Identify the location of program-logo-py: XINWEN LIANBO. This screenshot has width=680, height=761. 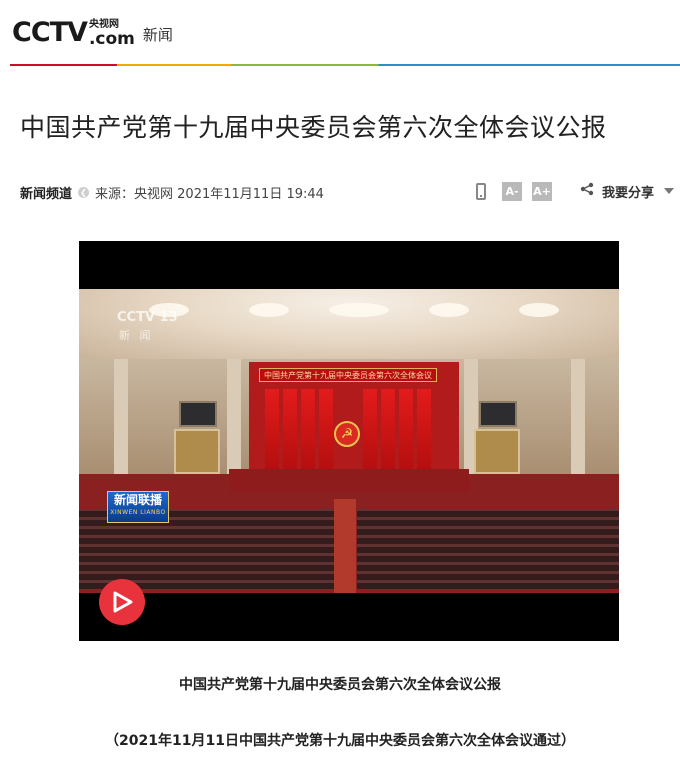
(138, 512).